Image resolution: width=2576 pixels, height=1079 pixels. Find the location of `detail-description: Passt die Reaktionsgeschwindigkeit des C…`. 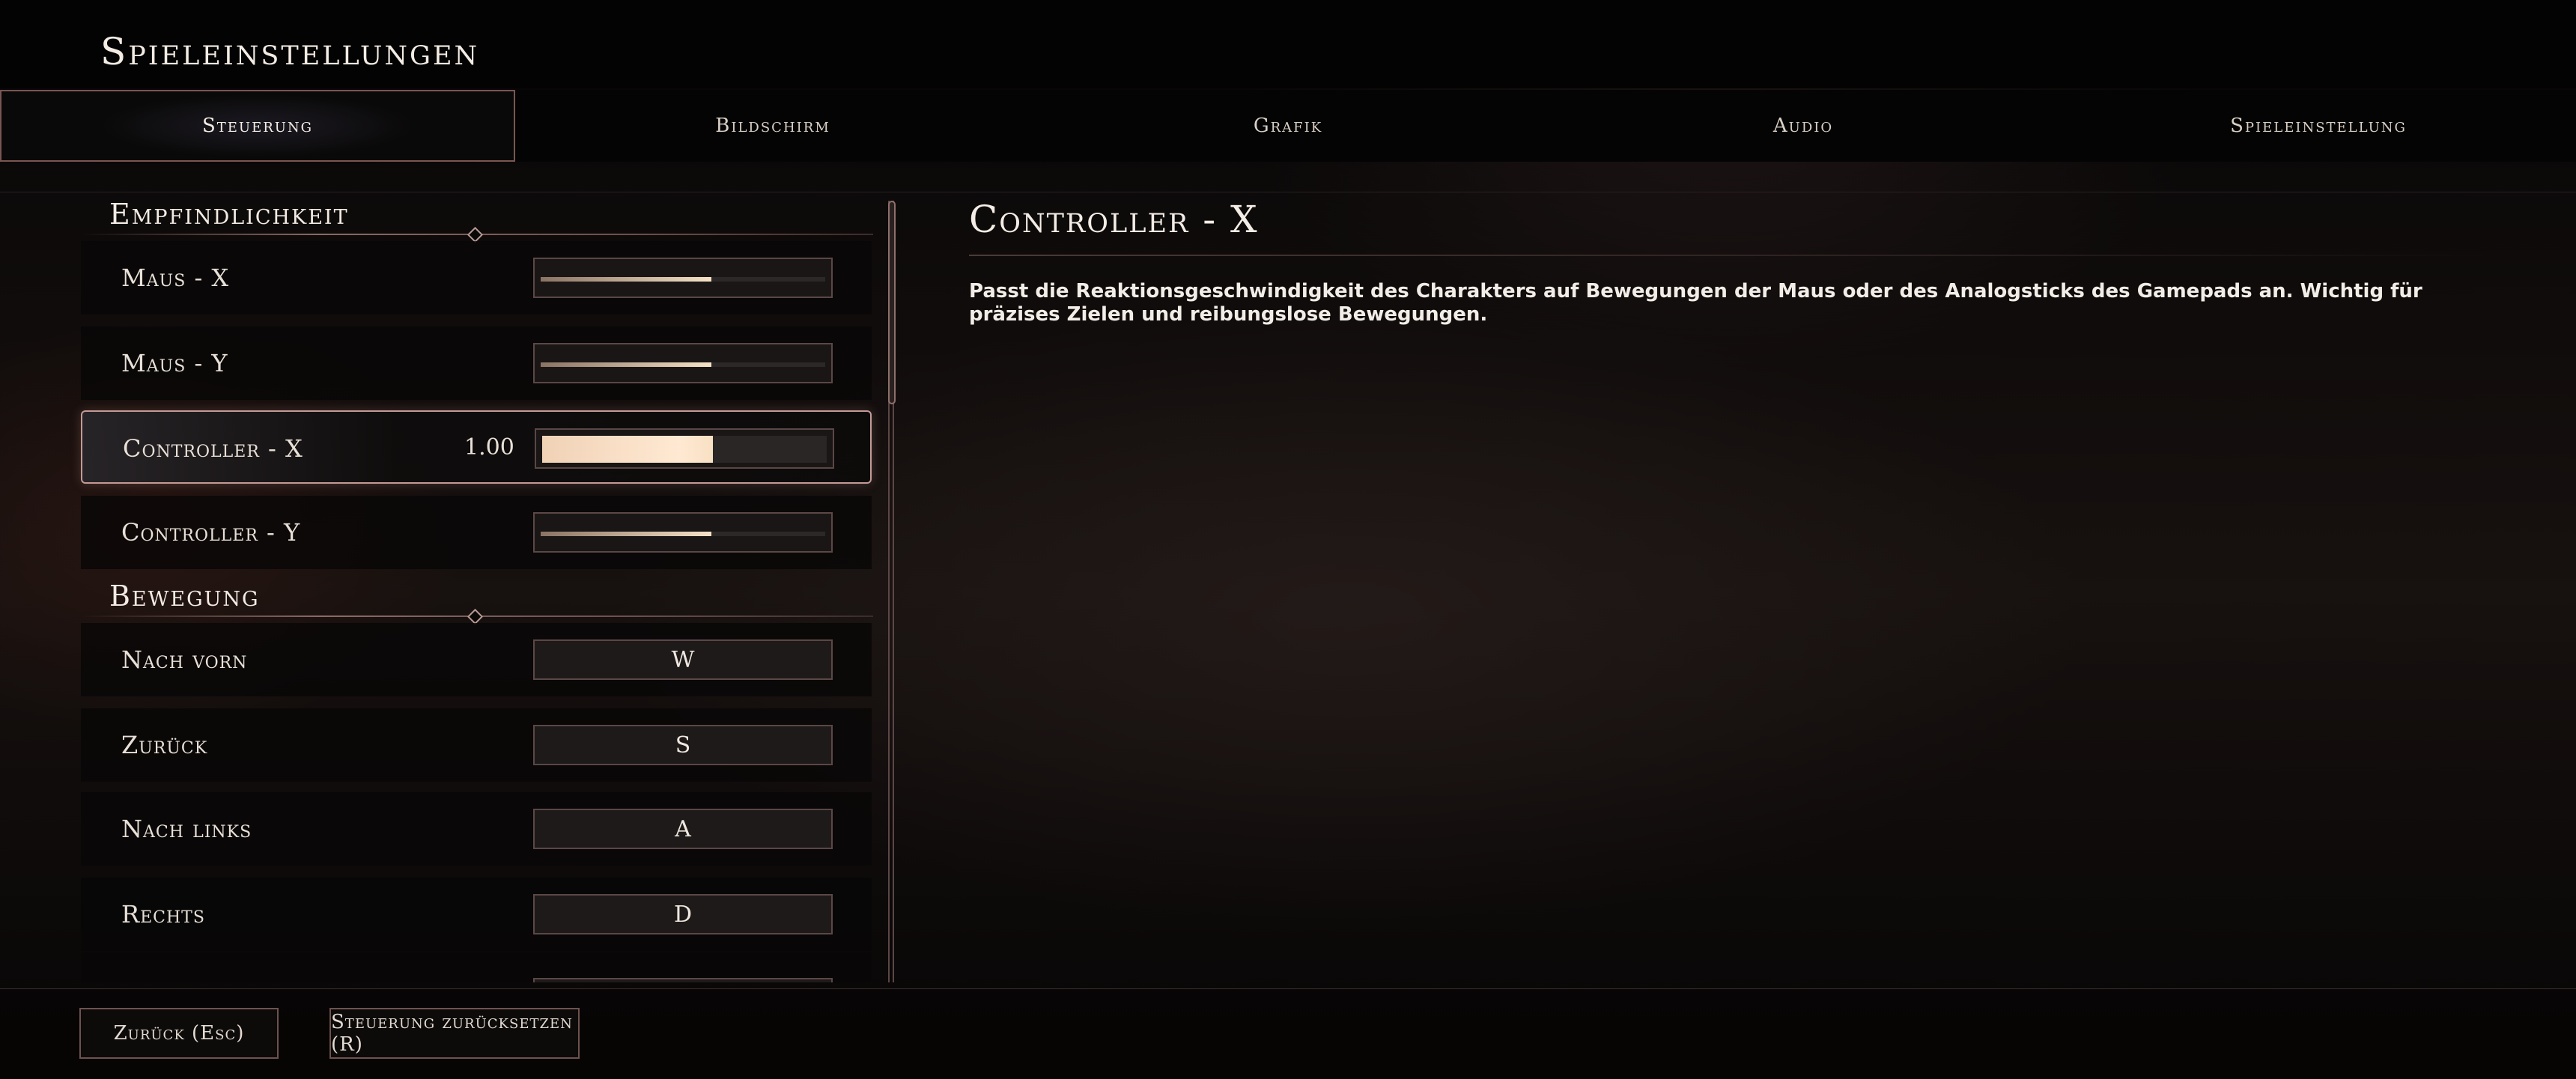

detail-description: Passt die Reaktionsgeschwindigkeit des C… is located at coordinates (1695, 303).